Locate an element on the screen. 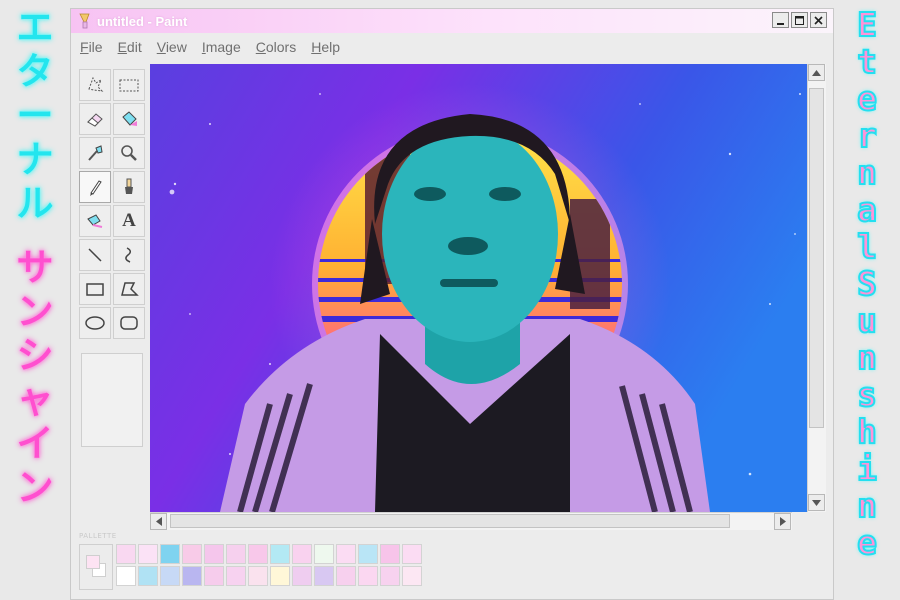 The width and height of the screenshot is (900, 600). title-char: r is located at coordinates (867, 135).